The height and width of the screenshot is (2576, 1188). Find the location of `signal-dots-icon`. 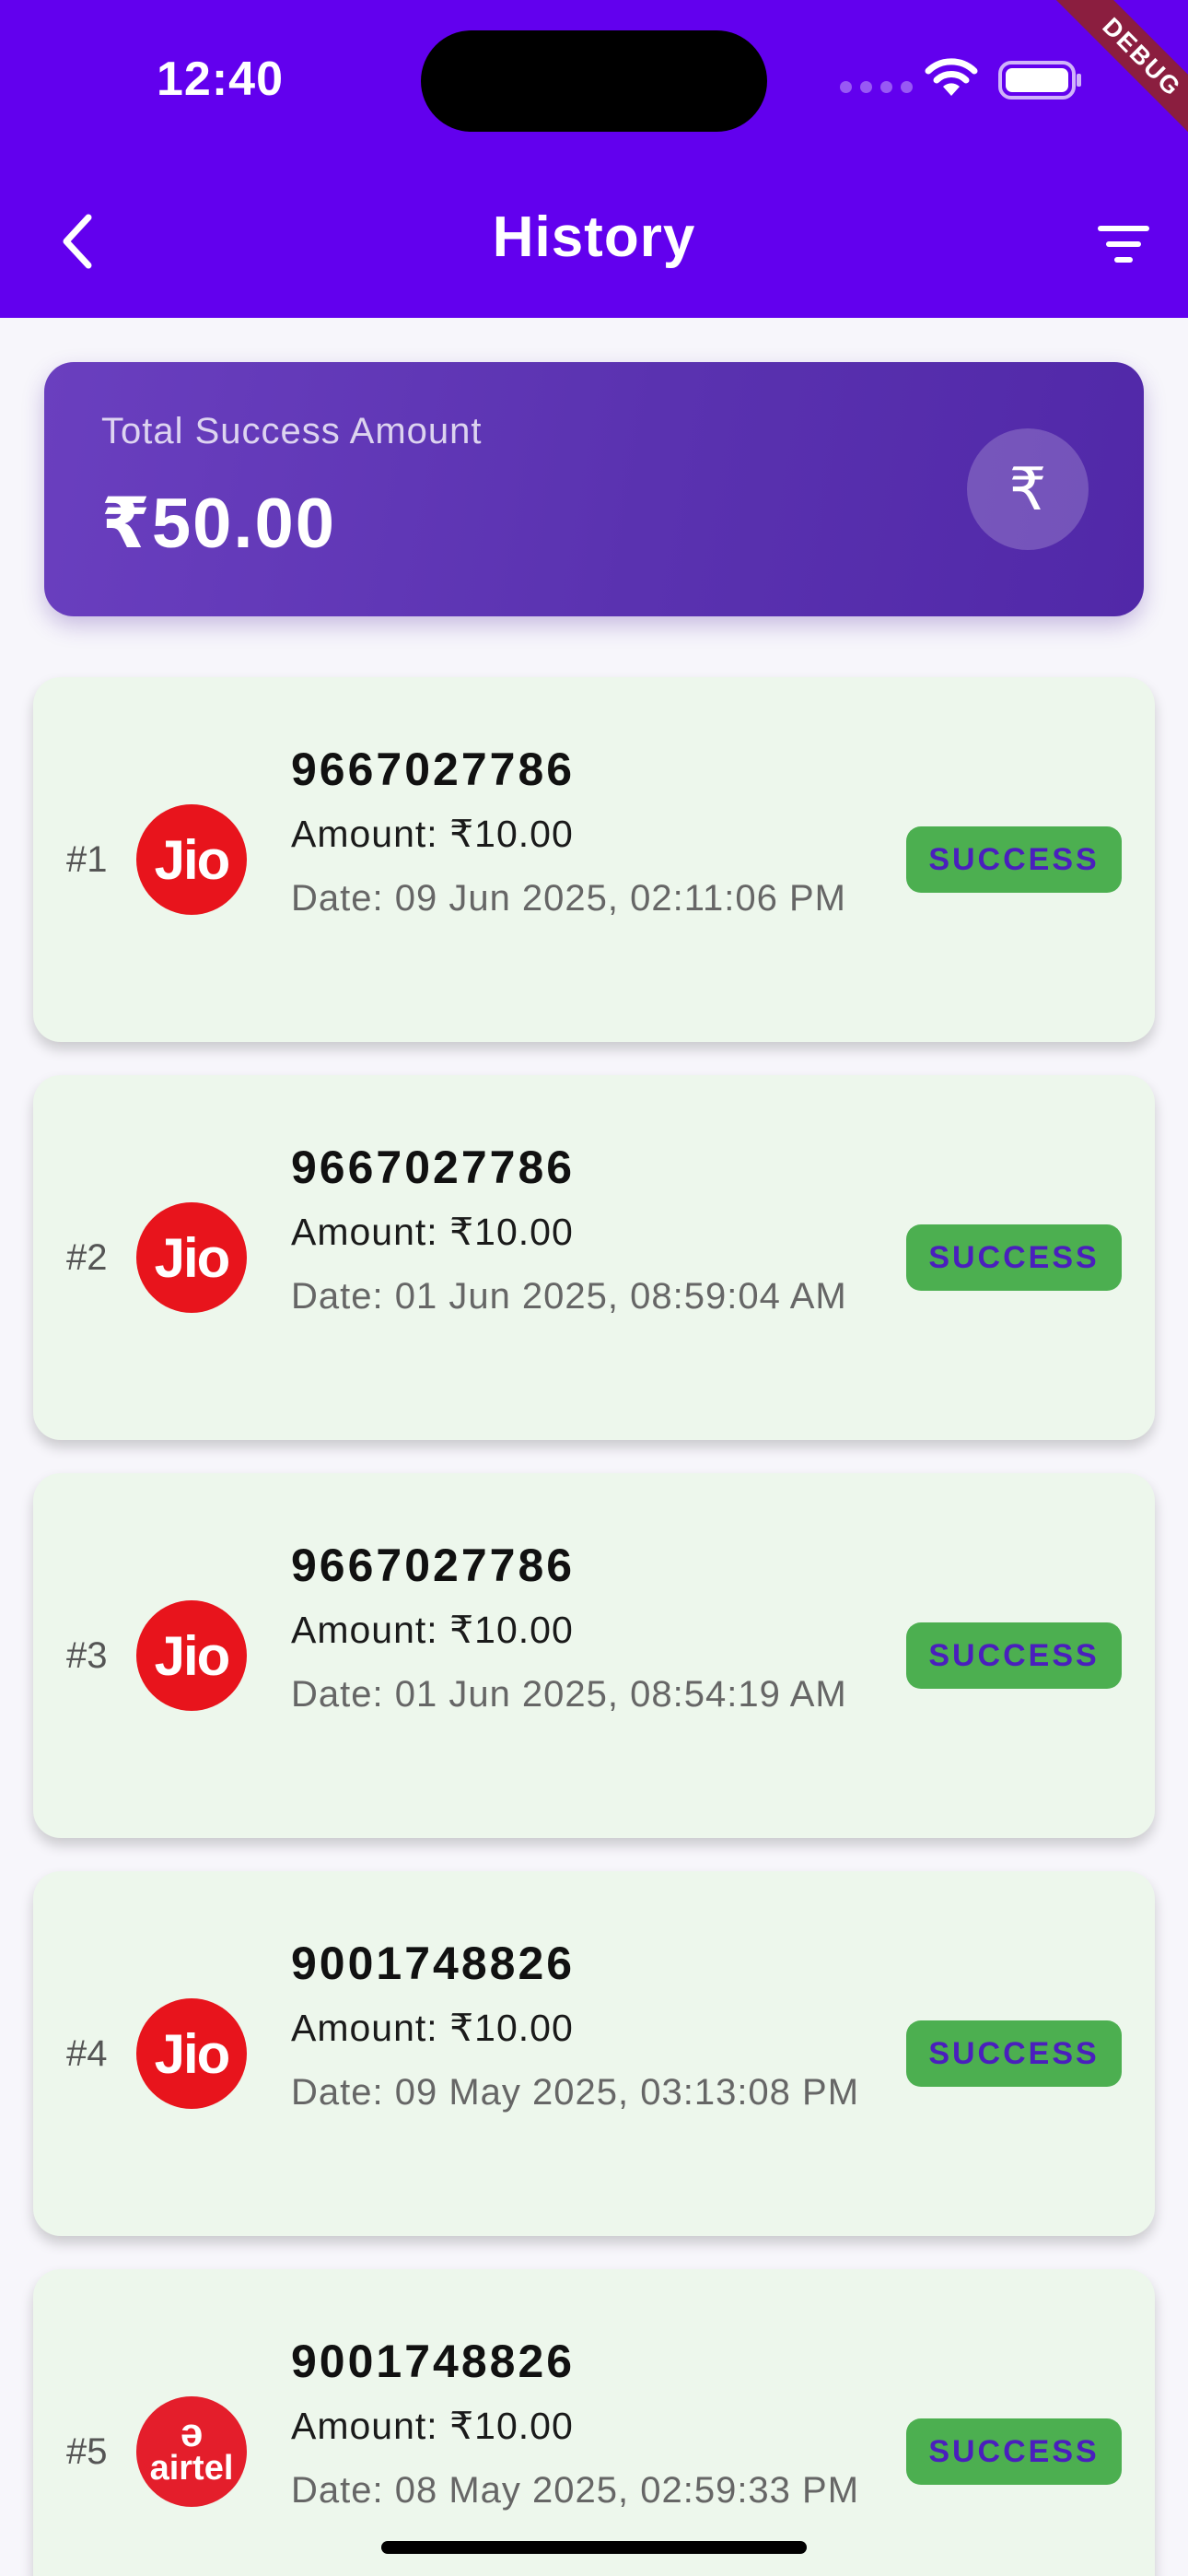

signal-dots-icon is located at coordinates (876, 87).